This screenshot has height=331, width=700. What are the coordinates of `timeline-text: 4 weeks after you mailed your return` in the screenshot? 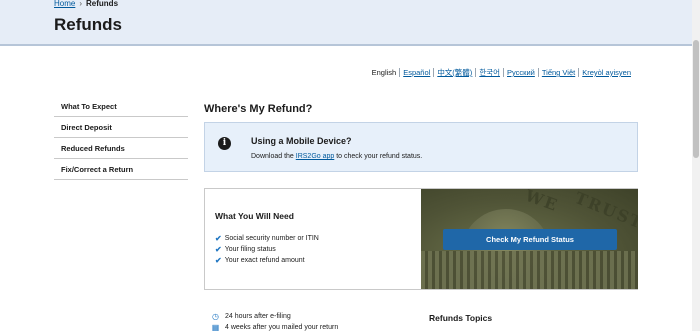 It's located at (282, 327).